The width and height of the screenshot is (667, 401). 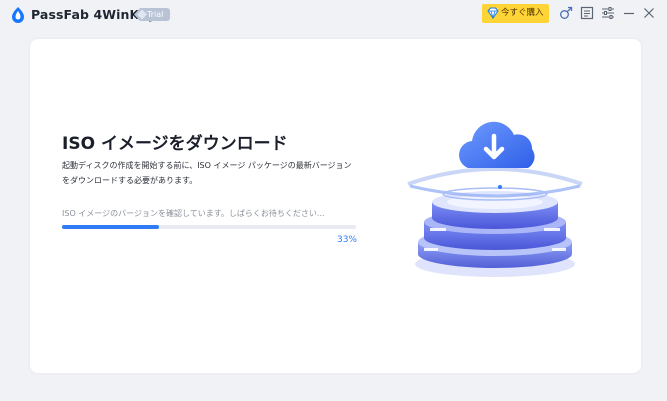 What do you see at coordinates (111, 227) in the screenshot?
I see `progress-bar-fill` at bounding box center [111, 227].